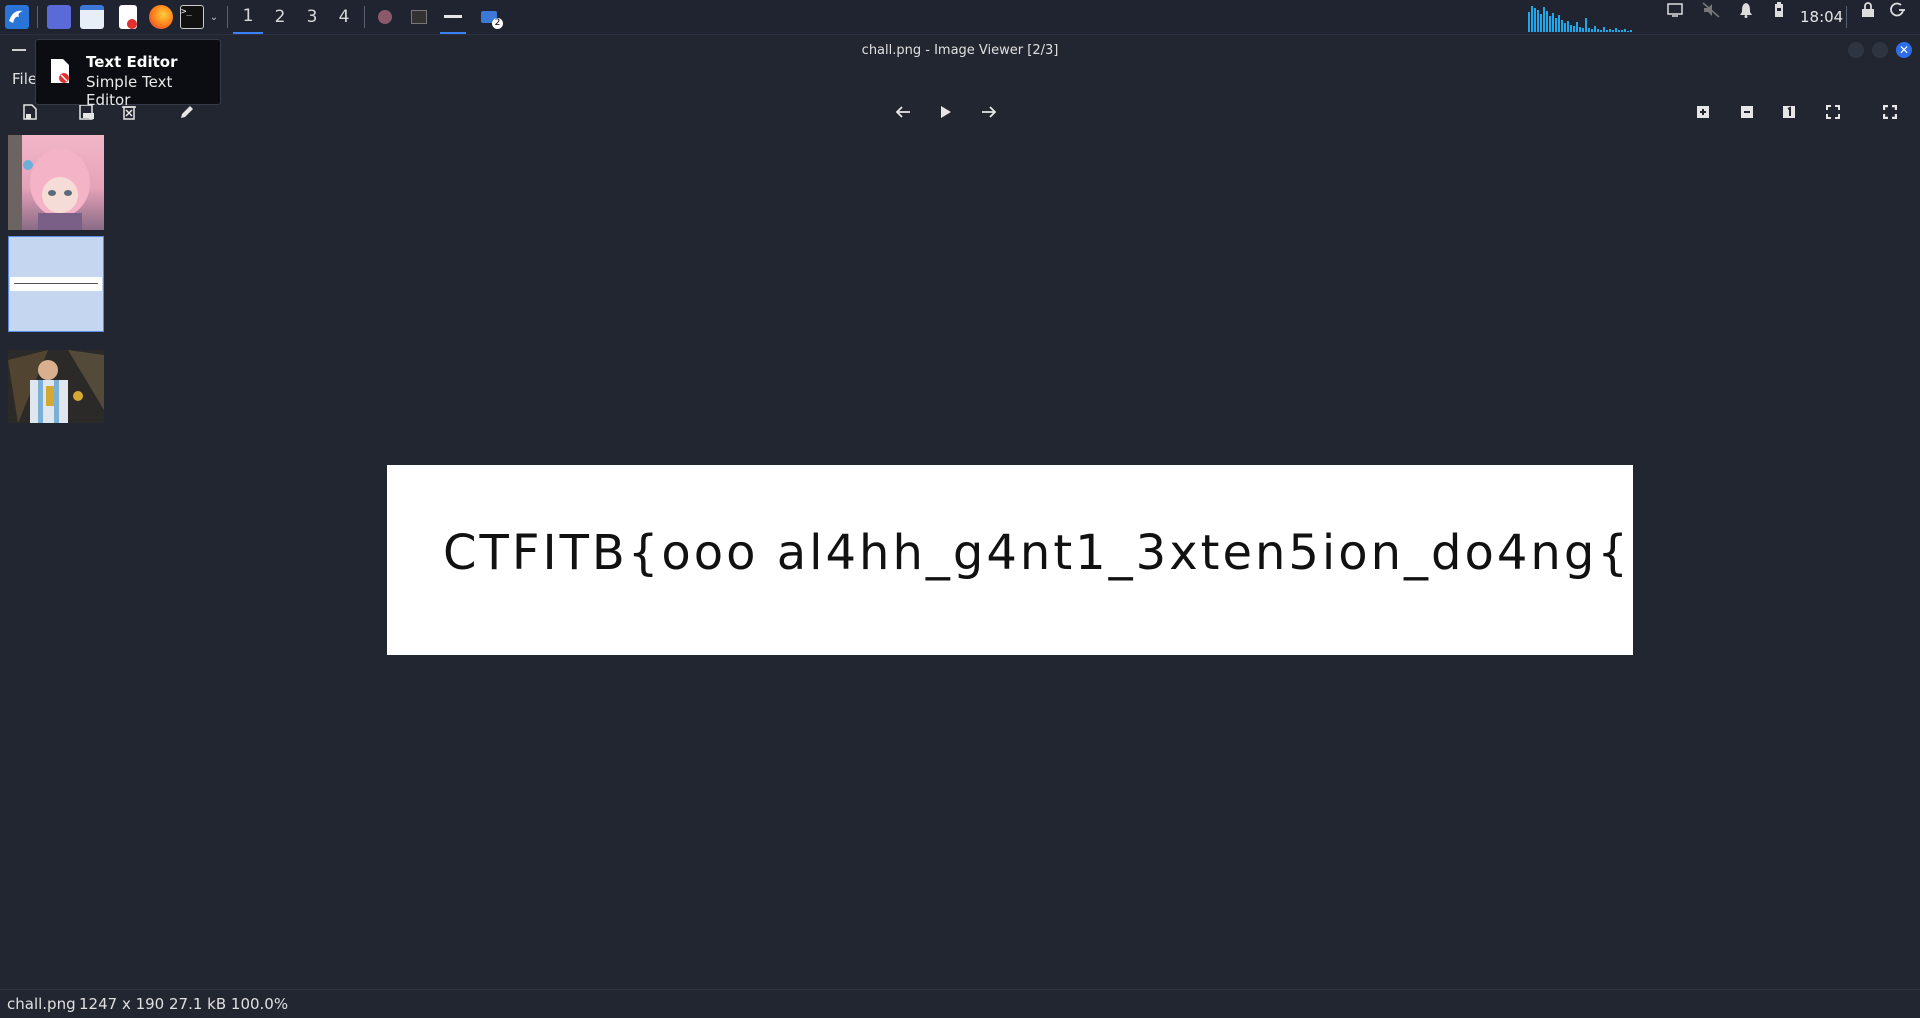  I want to click on kali-dragon-icon, so click(17, 17).